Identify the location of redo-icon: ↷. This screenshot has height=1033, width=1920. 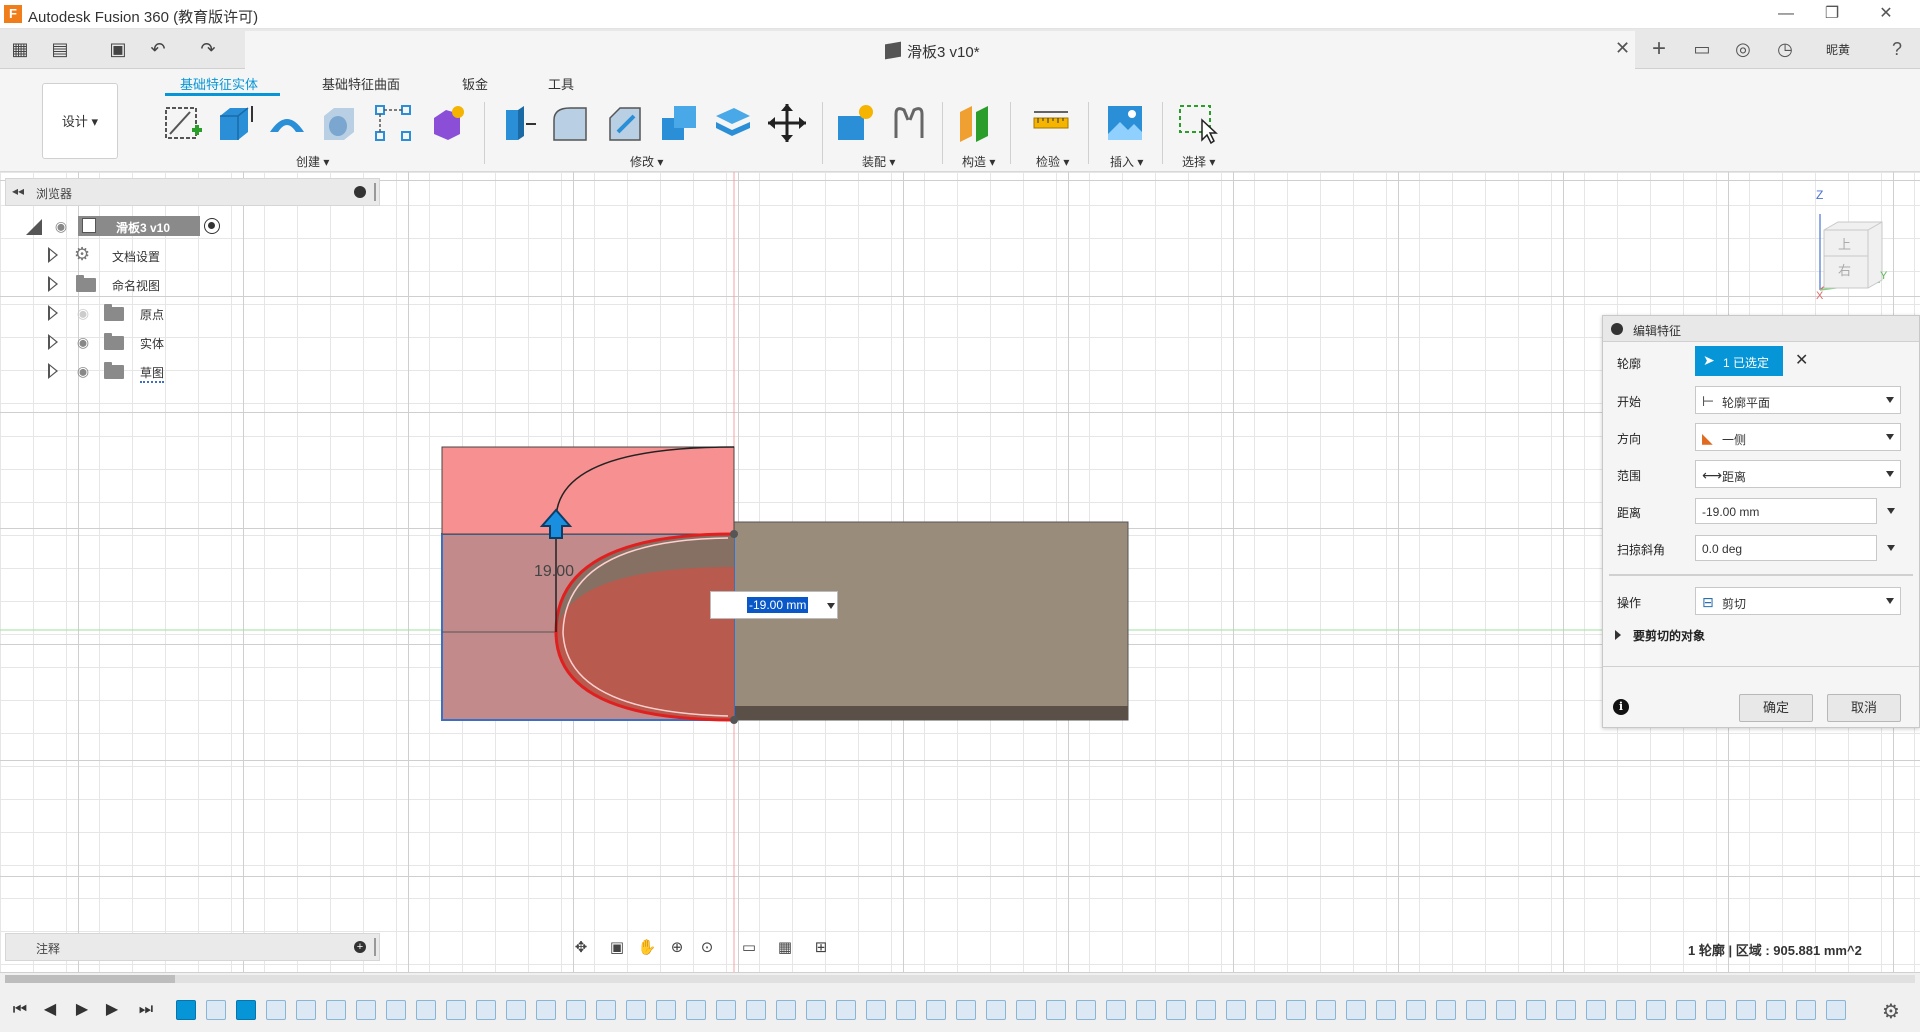
(208, 49).